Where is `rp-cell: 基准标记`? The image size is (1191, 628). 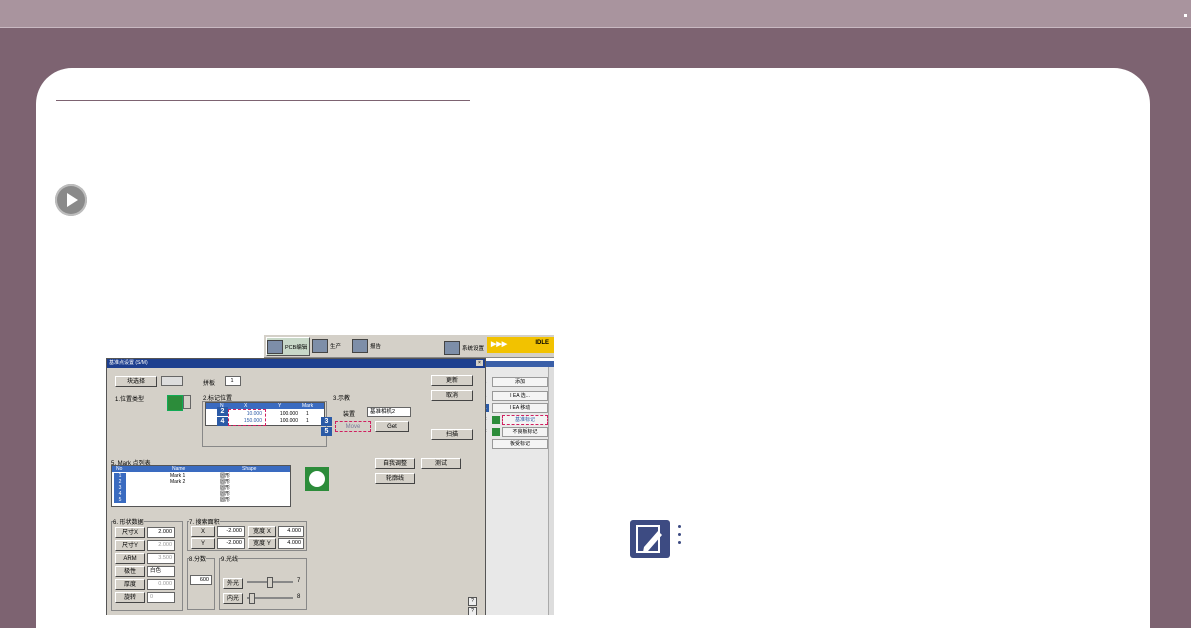
rp-cell: 基准标记 is located at coordinates (525, 419).